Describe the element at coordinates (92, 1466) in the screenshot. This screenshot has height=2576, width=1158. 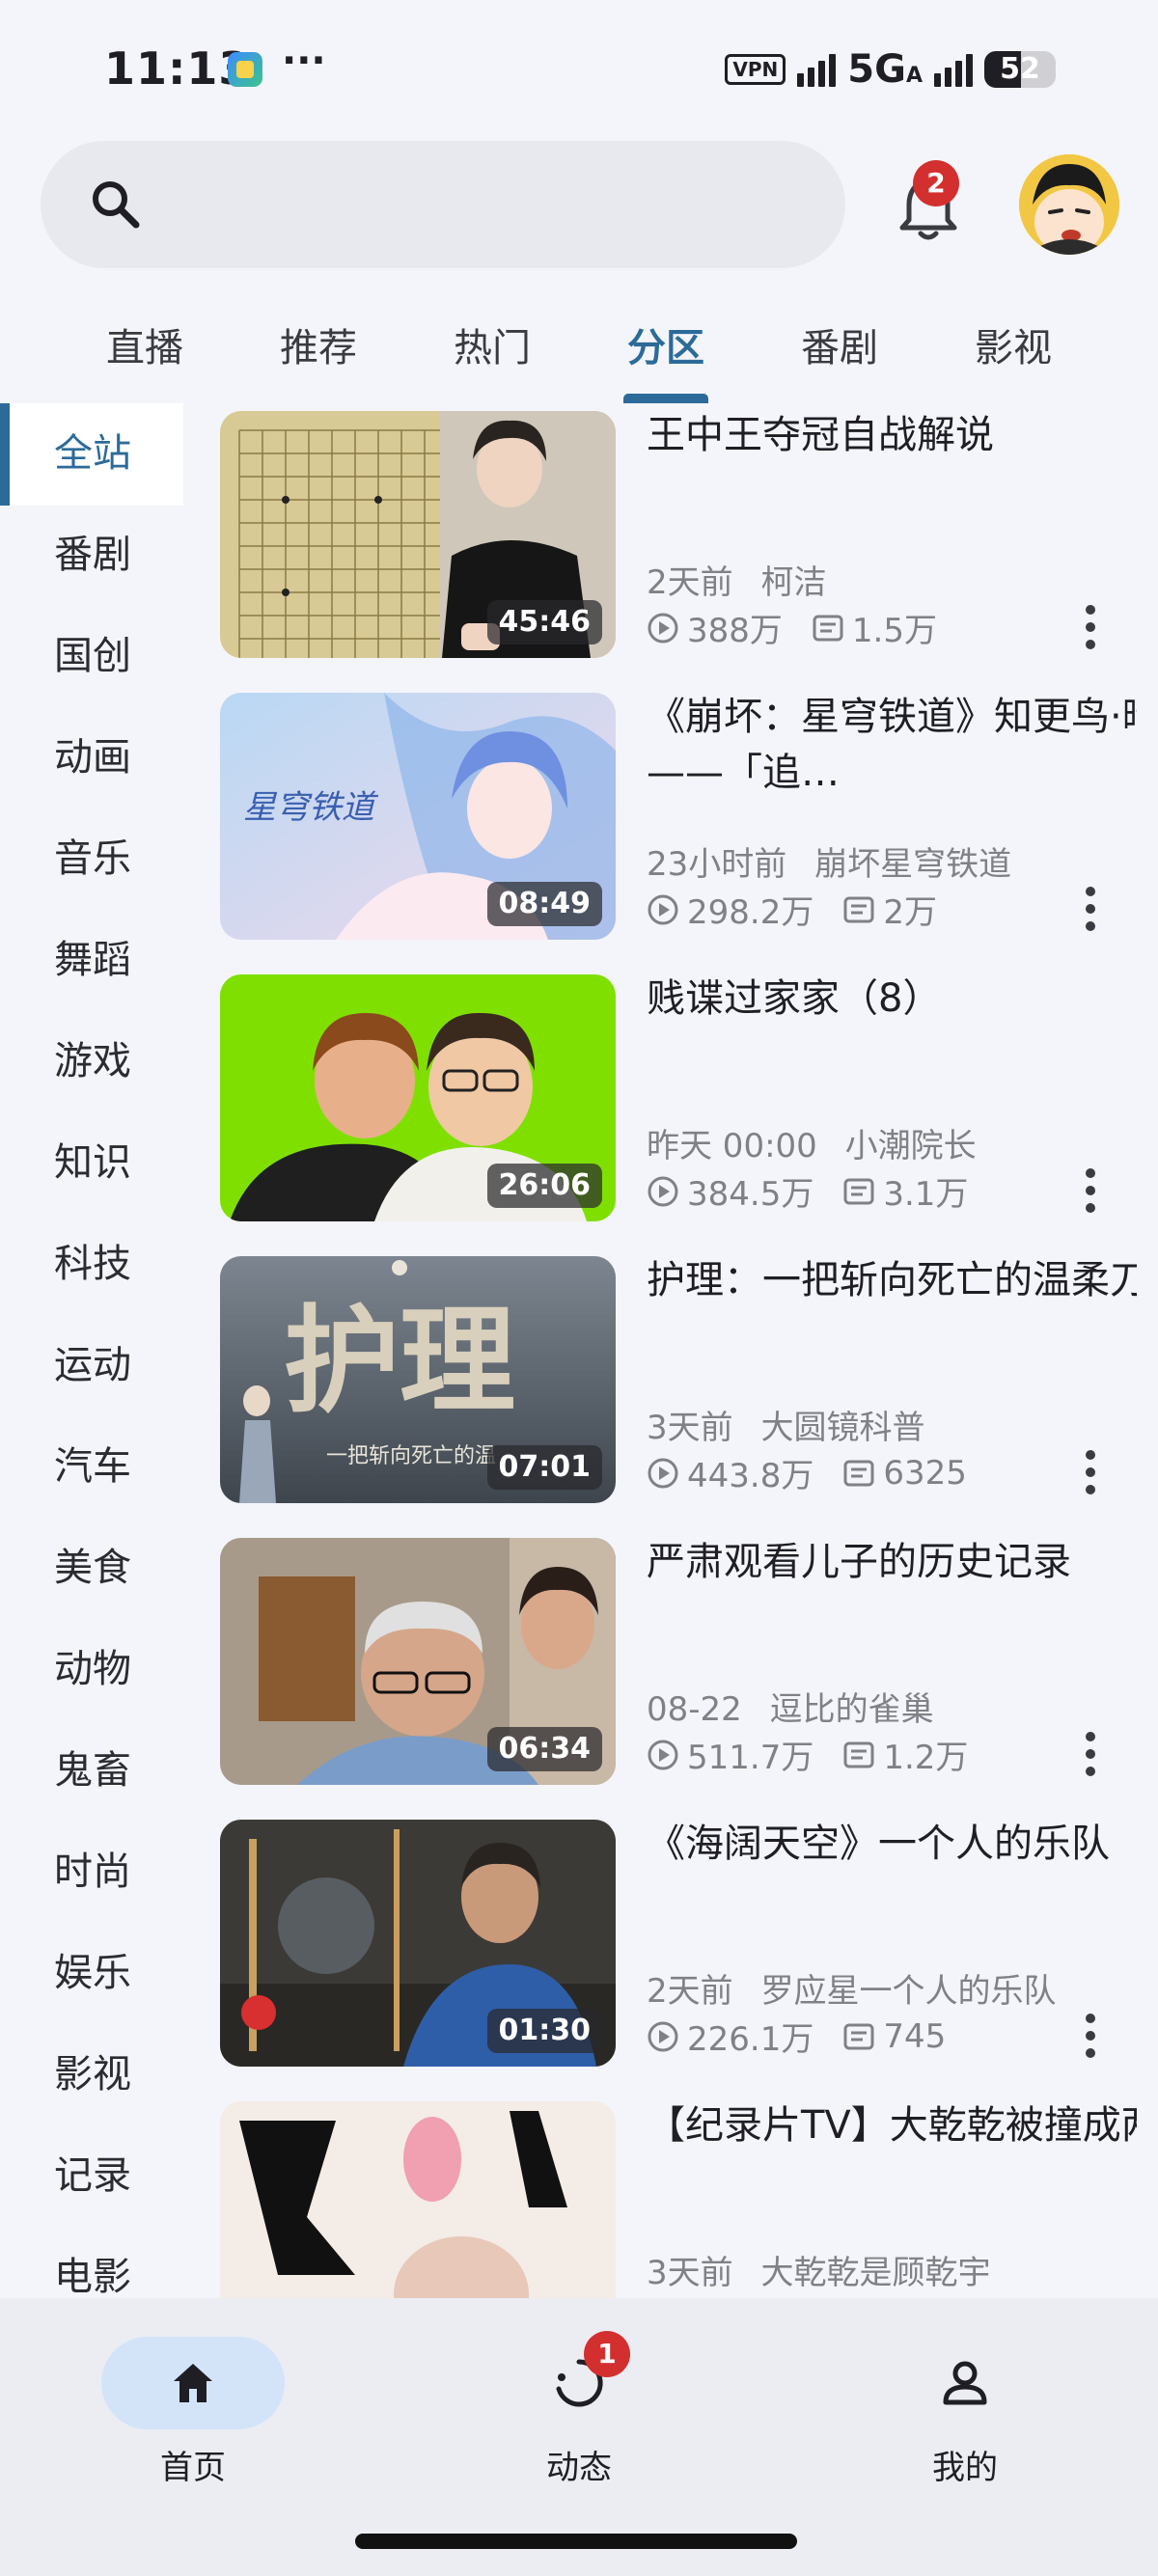
I see `sidebar-item-cars: 汽车` at that location.